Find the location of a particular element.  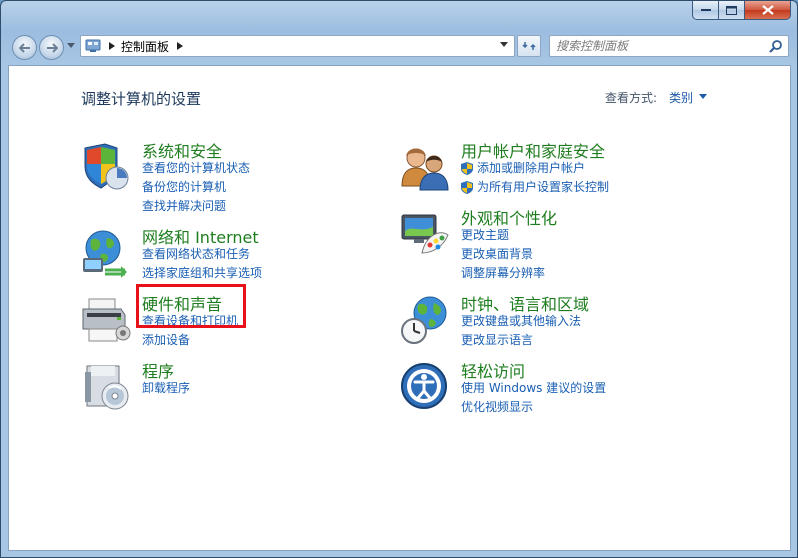

category-links: 卸载程序 is located at coordinates (166, 388).